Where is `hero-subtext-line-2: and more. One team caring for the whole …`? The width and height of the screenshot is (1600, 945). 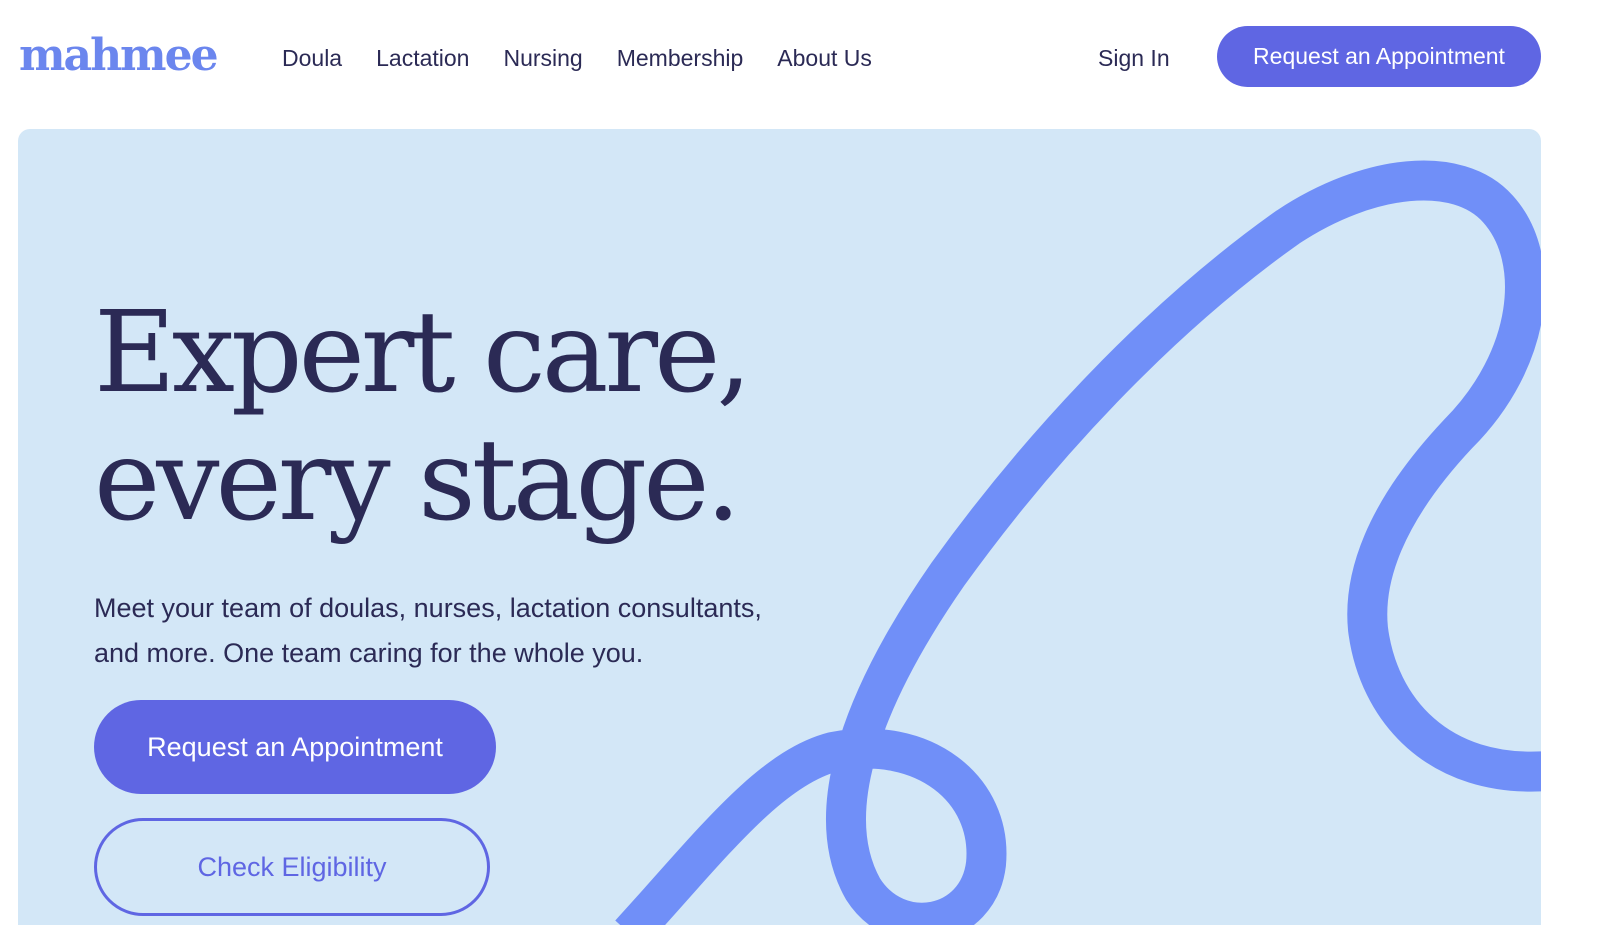
hero-subtext-line-2: and more. One team caring for the whole … is located at coordinates (369, 653).